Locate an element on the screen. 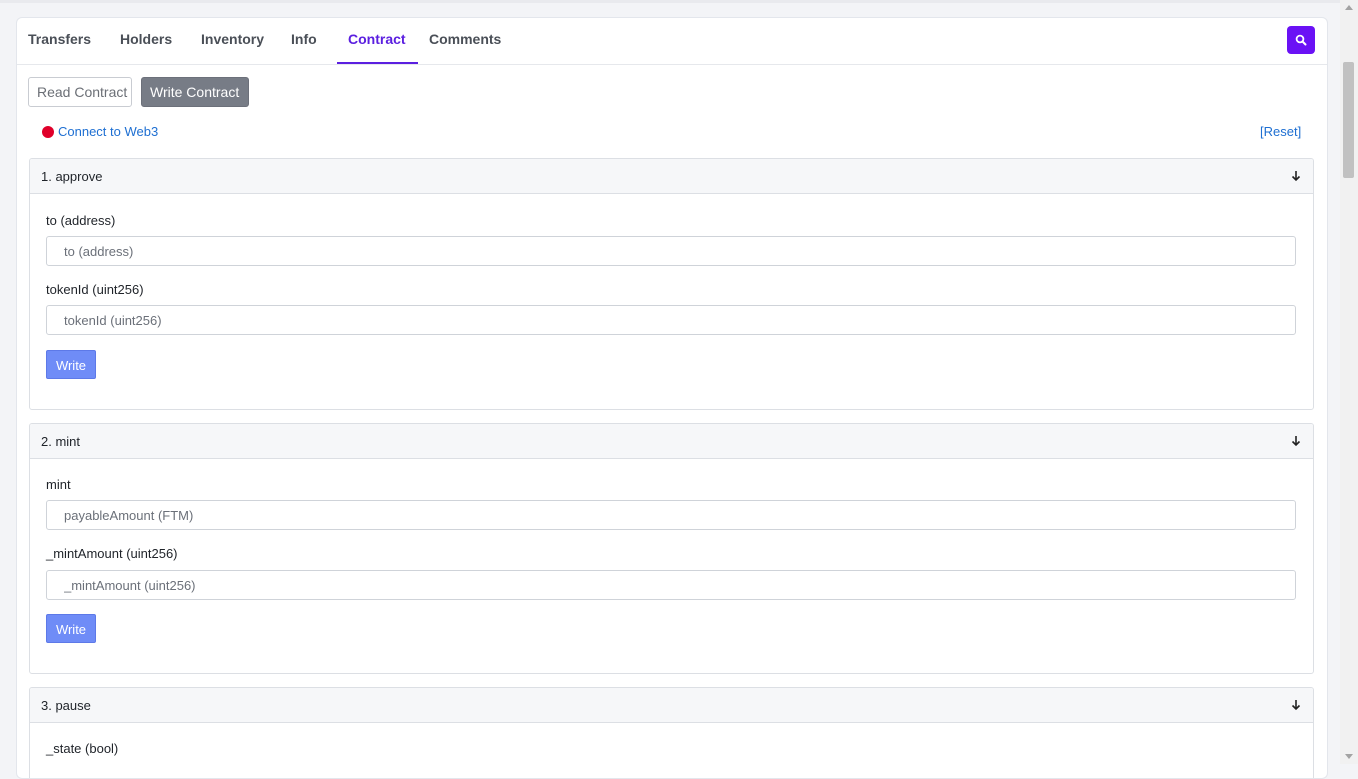 This screenshot has height=779, width=1358. connect-web3-label: Connect to Web3 is located at coordinates (108, 131).